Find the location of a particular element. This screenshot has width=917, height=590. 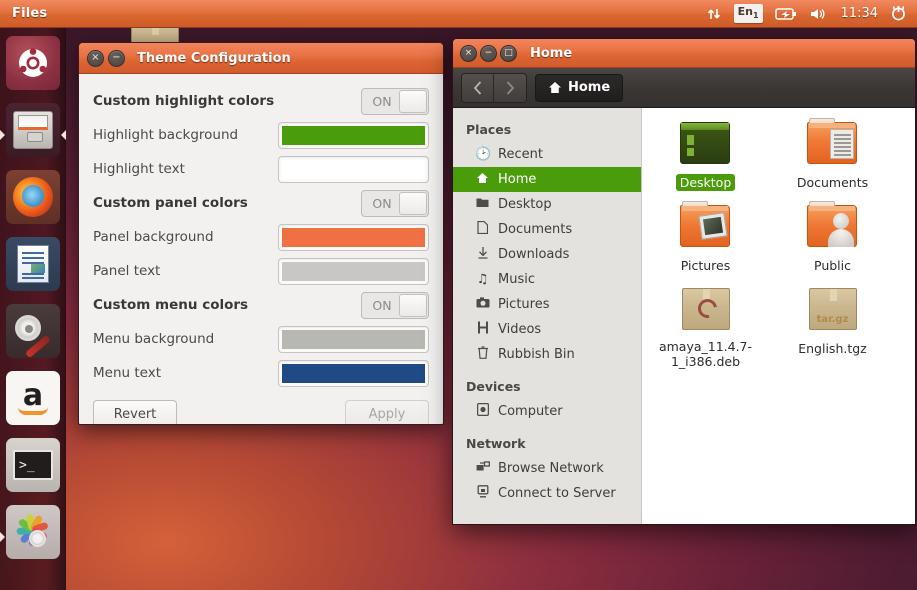

panel-app-title: Files is located at coordinates (29, 13).